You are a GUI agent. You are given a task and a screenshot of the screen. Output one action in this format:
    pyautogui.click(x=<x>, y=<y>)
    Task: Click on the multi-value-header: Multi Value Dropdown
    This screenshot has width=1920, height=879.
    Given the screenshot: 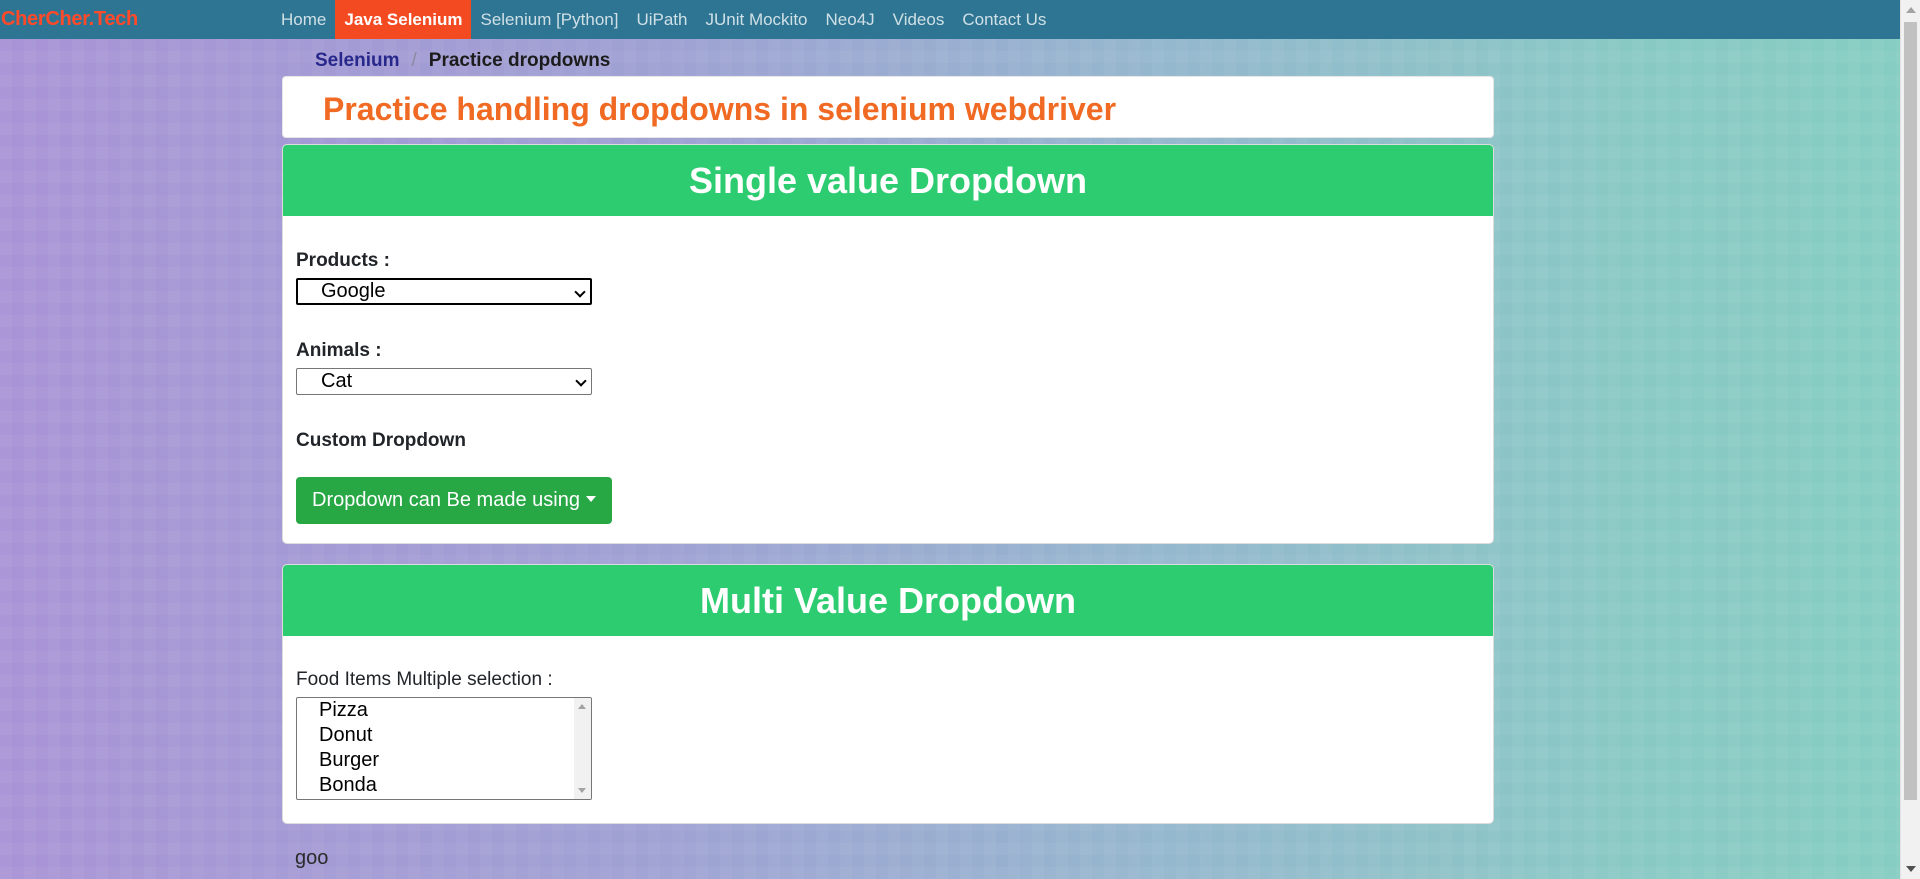 What is the action you would take?
    pyautogui.click(x=888, y=600)
    